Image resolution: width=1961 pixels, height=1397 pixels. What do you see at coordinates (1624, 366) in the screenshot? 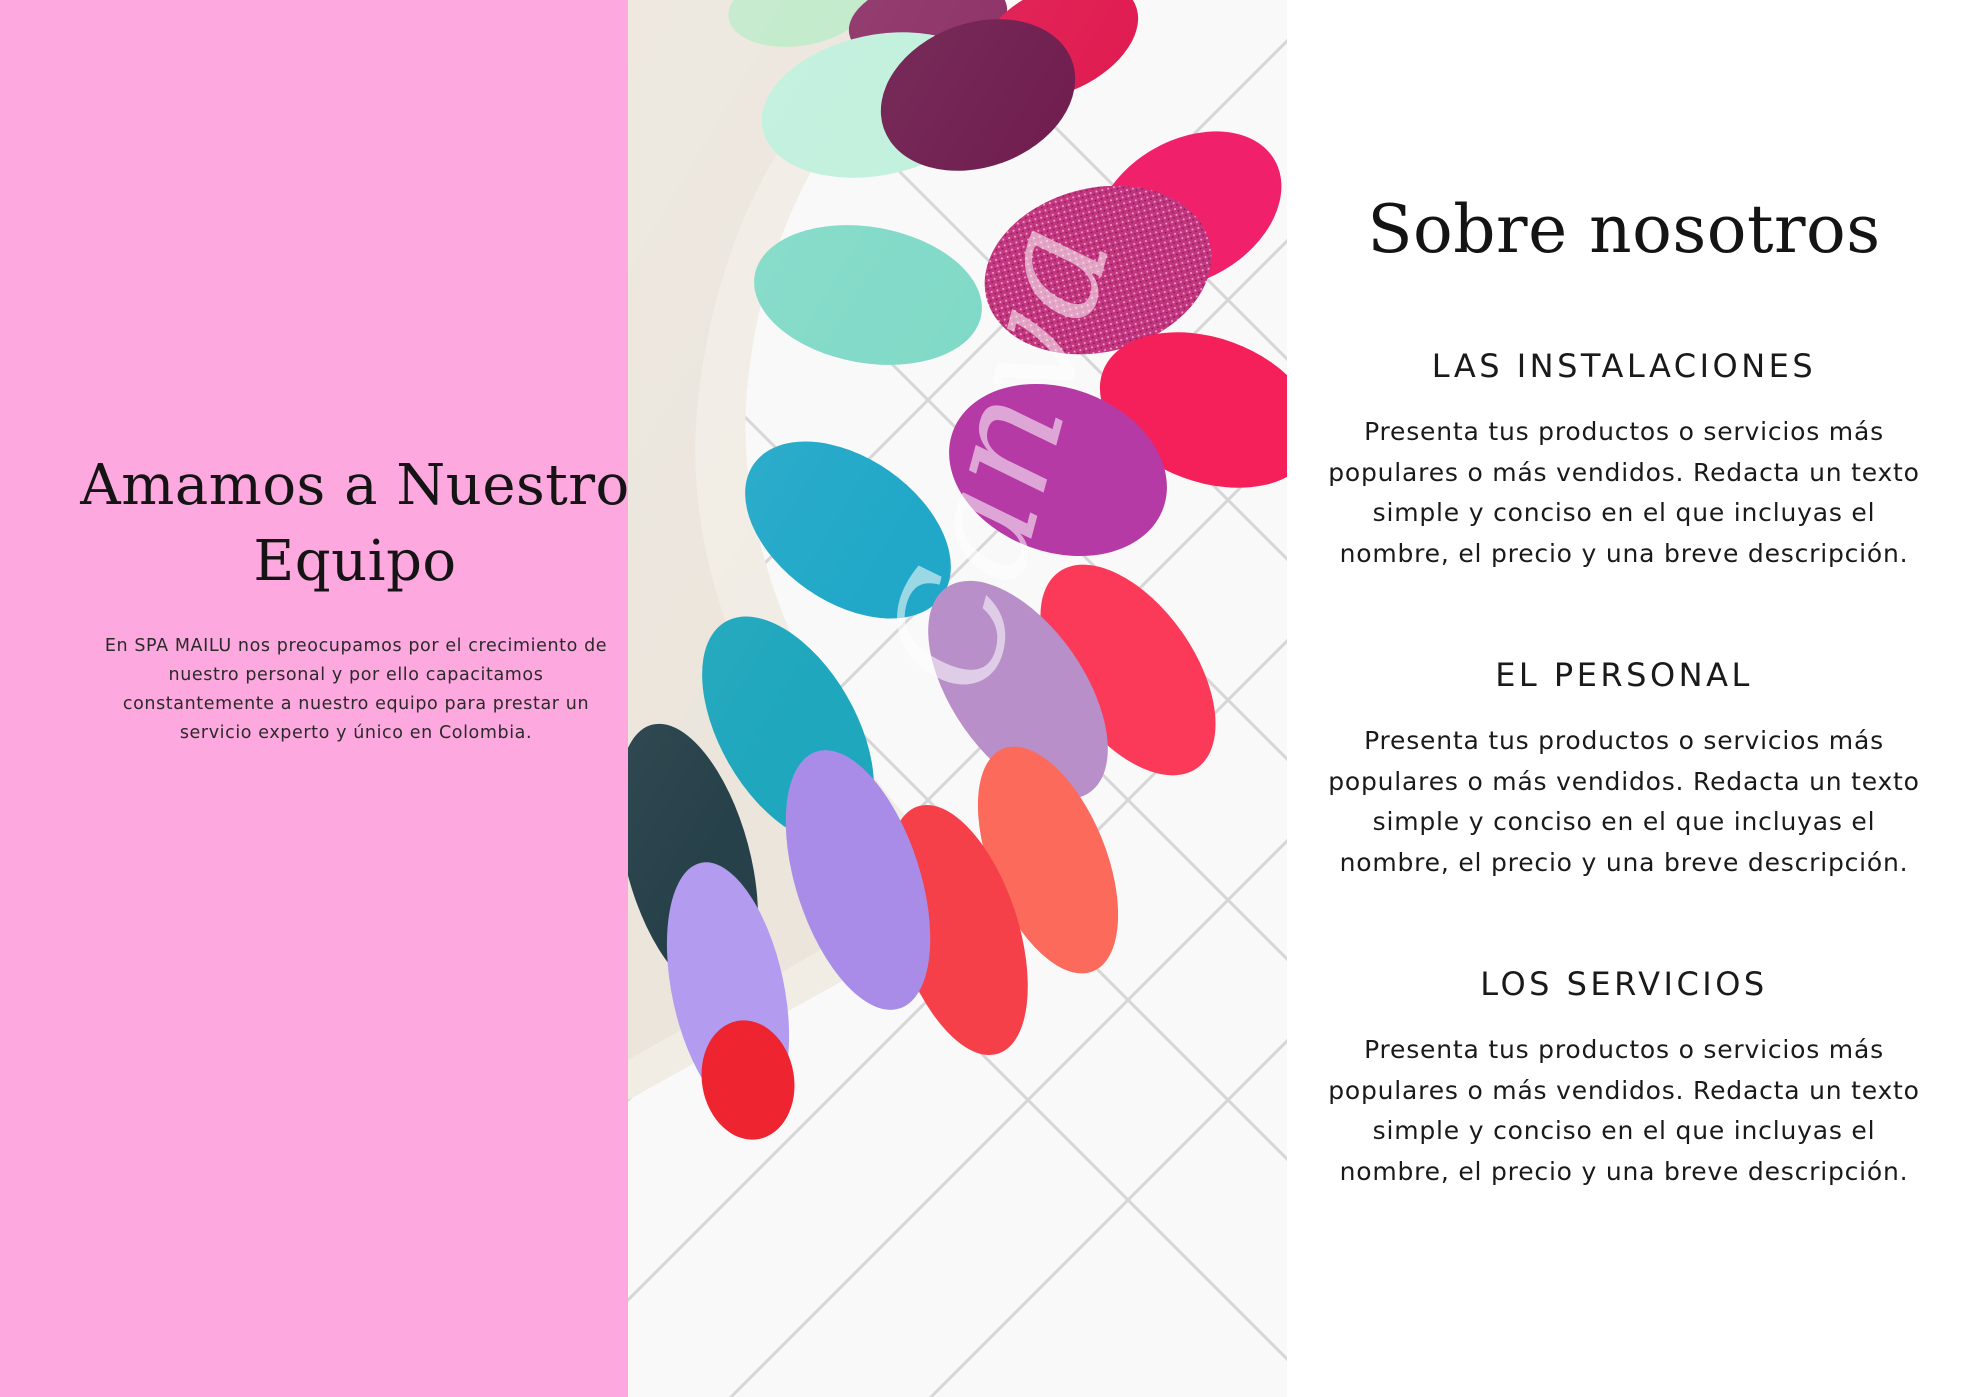
I see `section-heading: LAS INSTALACIONES` at bounding box center [1624, 366].